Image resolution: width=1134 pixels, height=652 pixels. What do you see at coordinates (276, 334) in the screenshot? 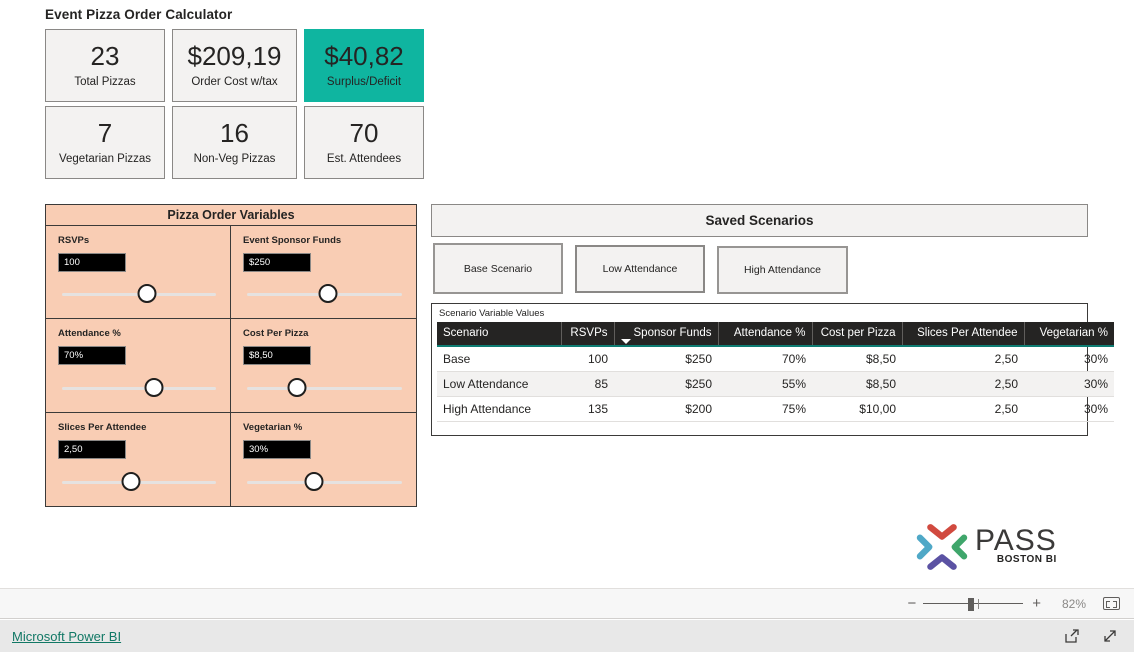
I see `variable-label: Cost Per Pizza` at bounding box center [276, 334].